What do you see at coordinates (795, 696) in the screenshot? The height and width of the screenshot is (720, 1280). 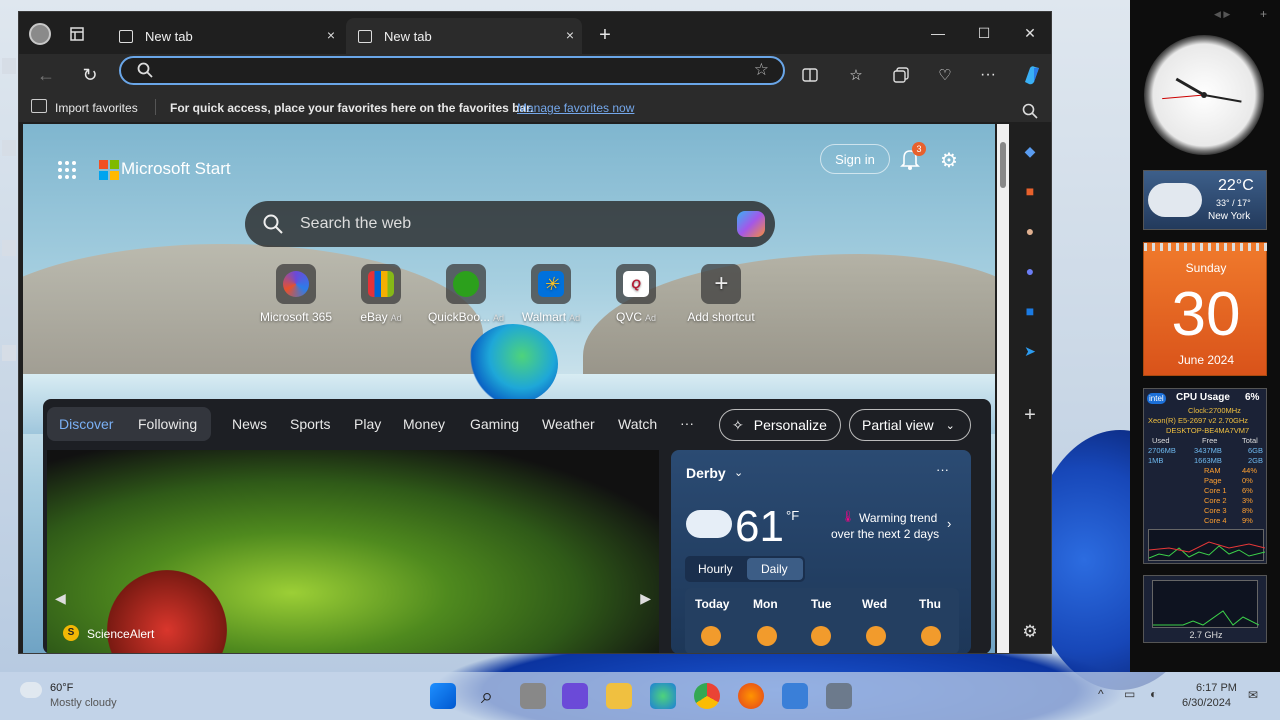 I see `store-icon` at bounding box center [795, 696].